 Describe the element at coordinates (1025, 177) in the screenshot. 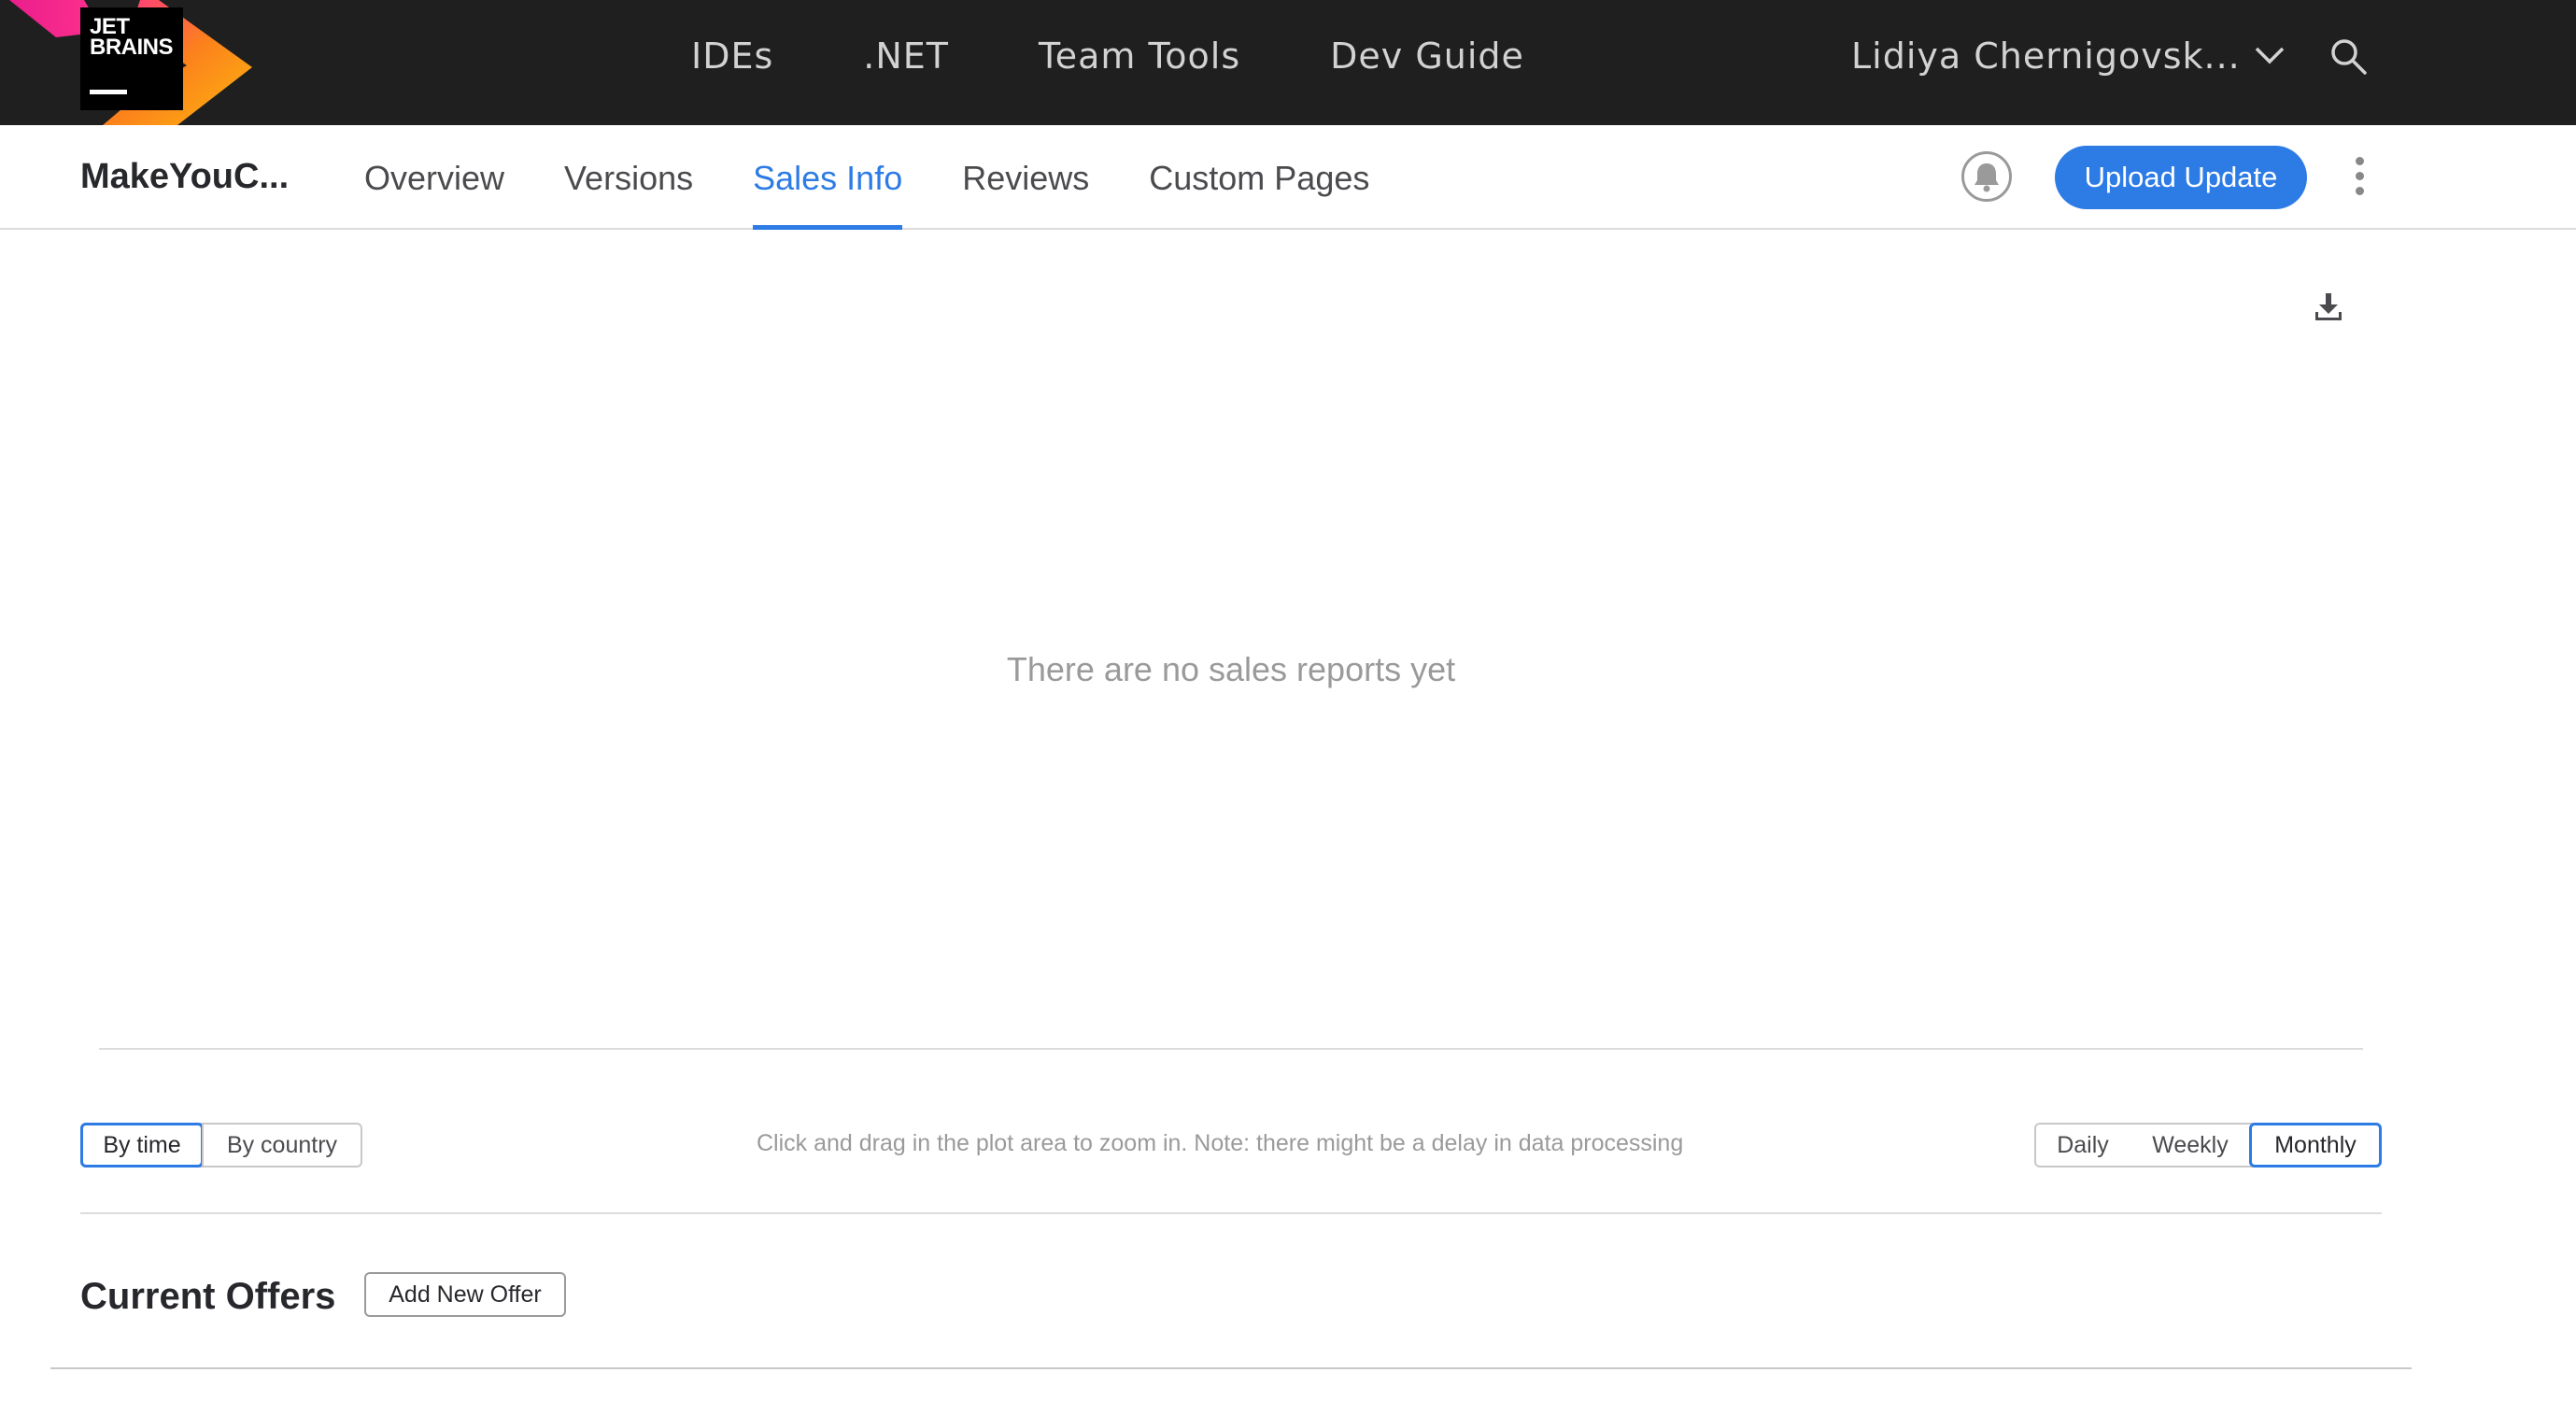

I see `tab-reviews: Reviews` at that location.